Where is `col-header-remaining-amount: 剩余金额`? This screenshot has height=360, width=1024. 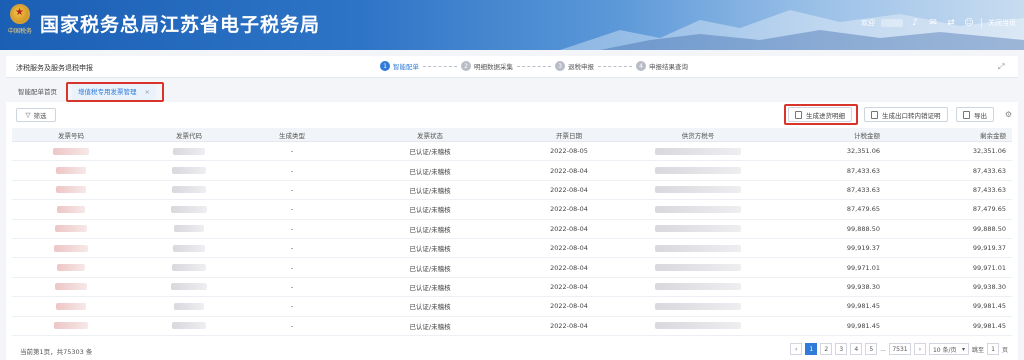
col-header-remaining-amount: 剩余金额 is located at coordinates (951, 134).